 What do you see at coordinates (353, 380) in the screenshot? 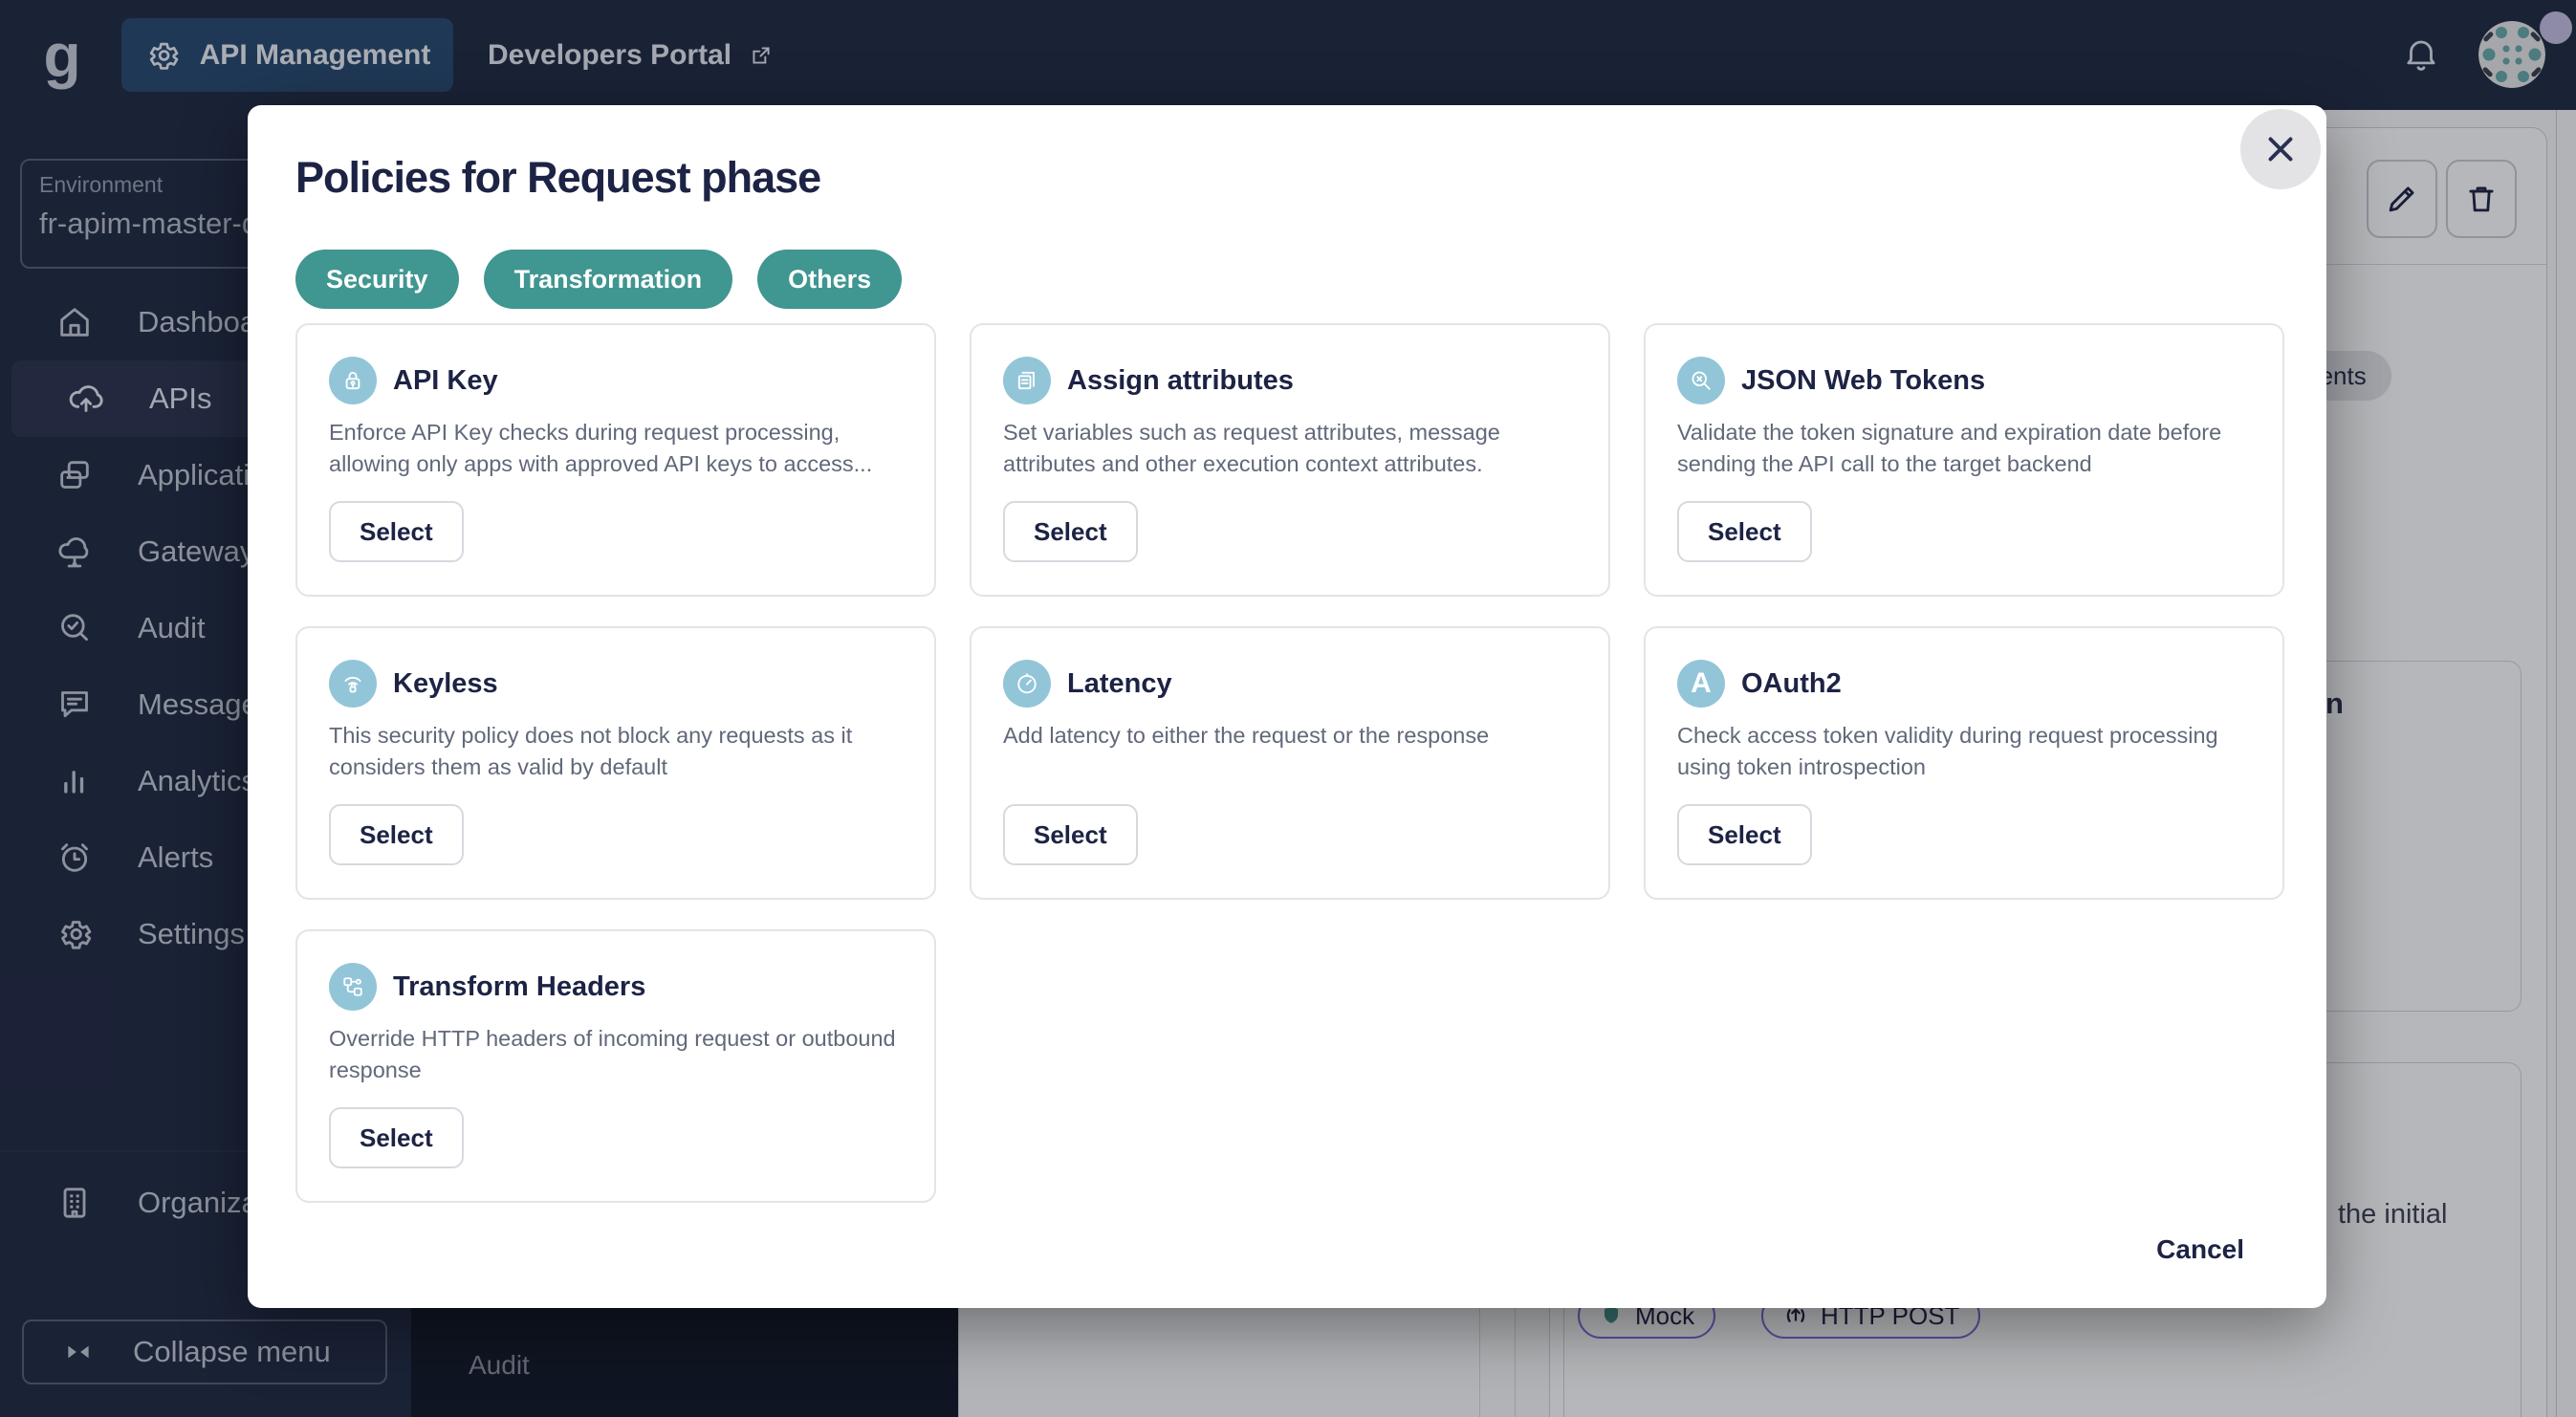
I see `api-key-icon` at bounding box center [353, 380].